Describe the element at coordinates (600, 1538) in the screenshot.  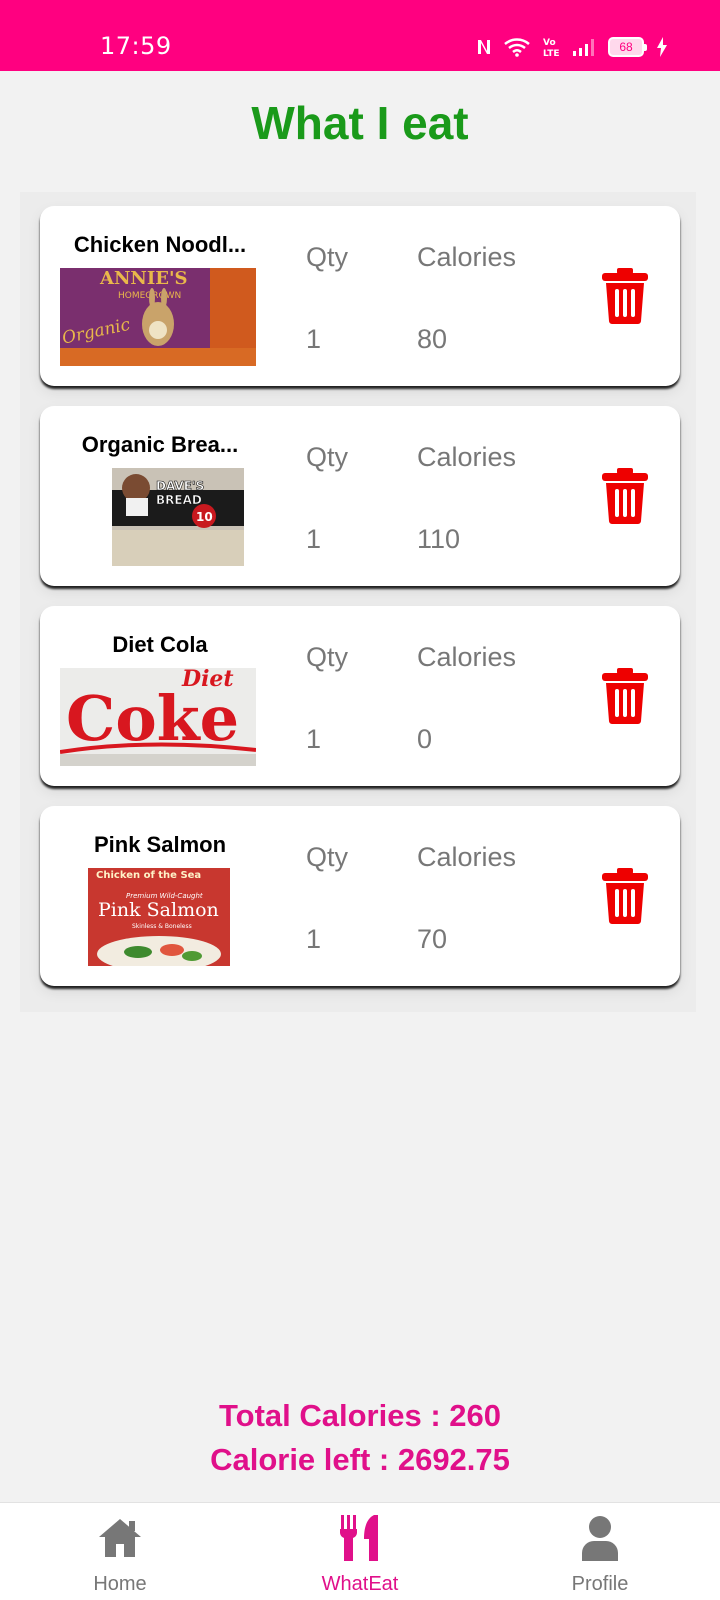
I see `profile-icon` at that location.